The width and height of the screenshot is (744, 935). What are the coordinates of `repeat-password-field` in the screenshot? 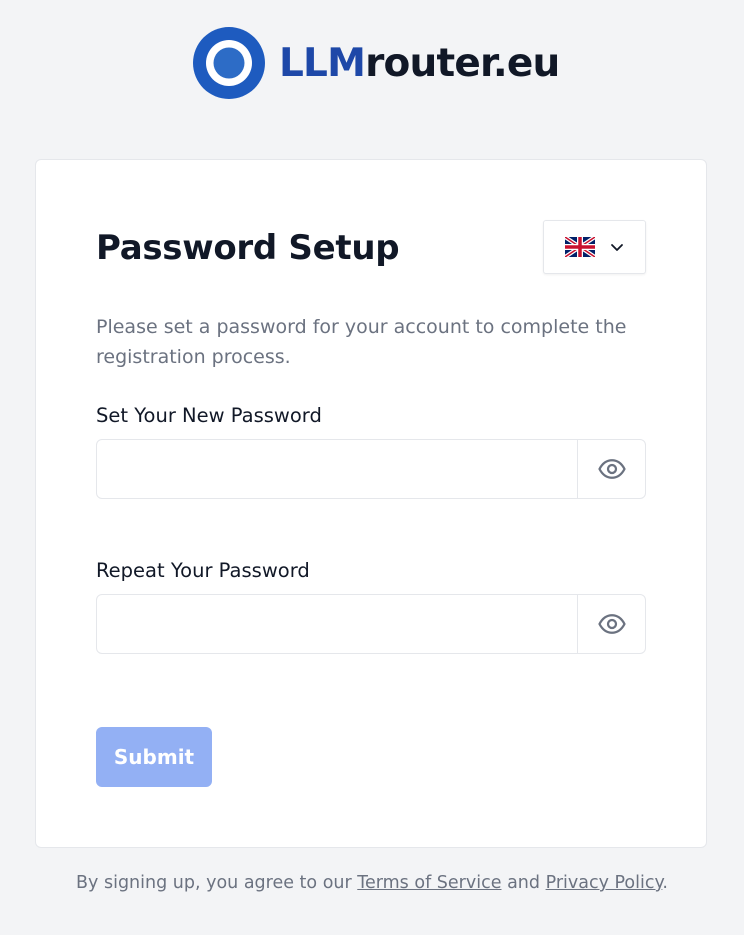 It's located at (371, 624).